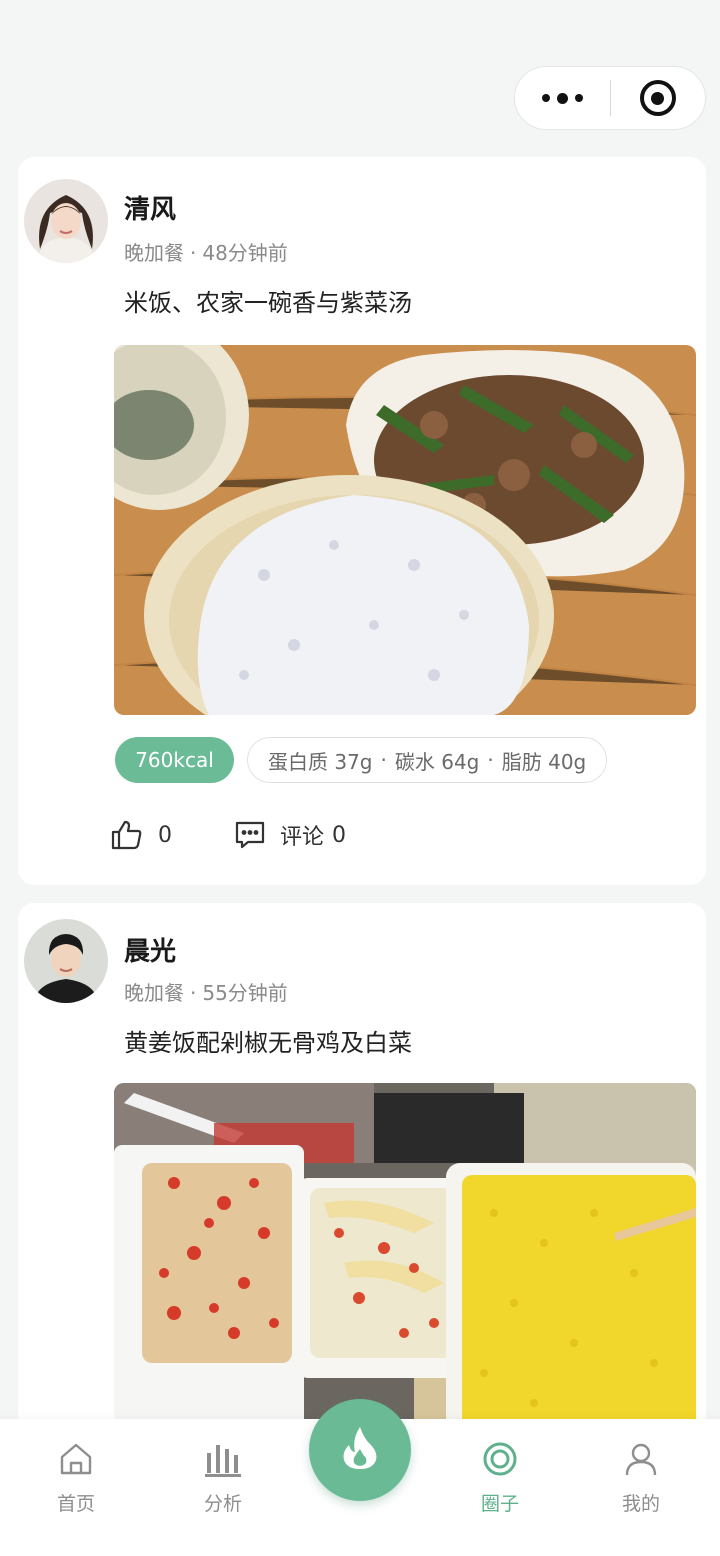  I want to click on comment-count: 0, so click(339, 835).